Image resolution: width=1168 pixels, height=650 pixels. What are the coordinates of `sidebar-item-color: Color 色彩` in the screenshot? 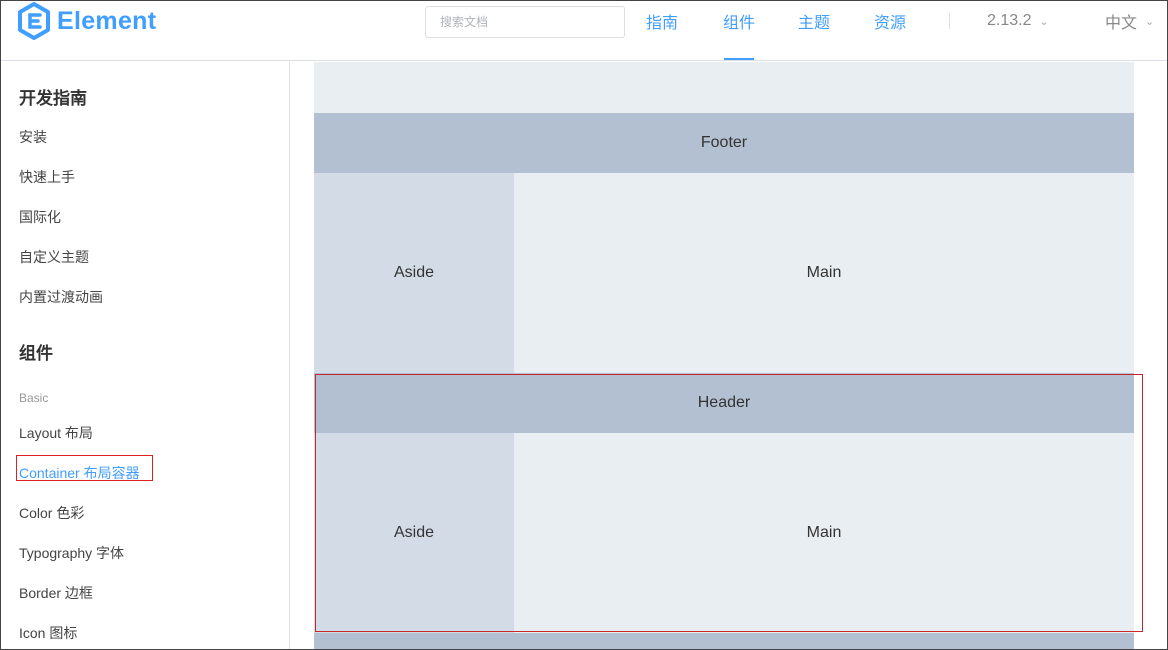 It's located at (51, 513).